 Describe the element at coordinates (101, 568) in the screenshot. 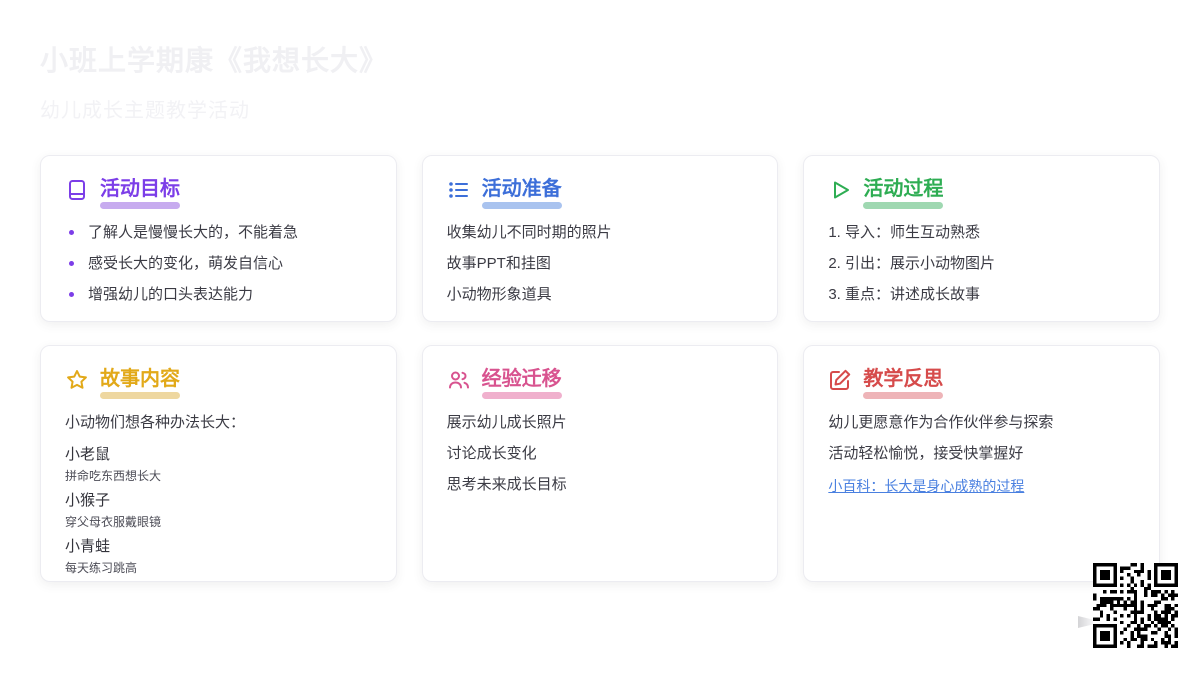

I see `story-role-desc: 每天练习跳高` at that location.